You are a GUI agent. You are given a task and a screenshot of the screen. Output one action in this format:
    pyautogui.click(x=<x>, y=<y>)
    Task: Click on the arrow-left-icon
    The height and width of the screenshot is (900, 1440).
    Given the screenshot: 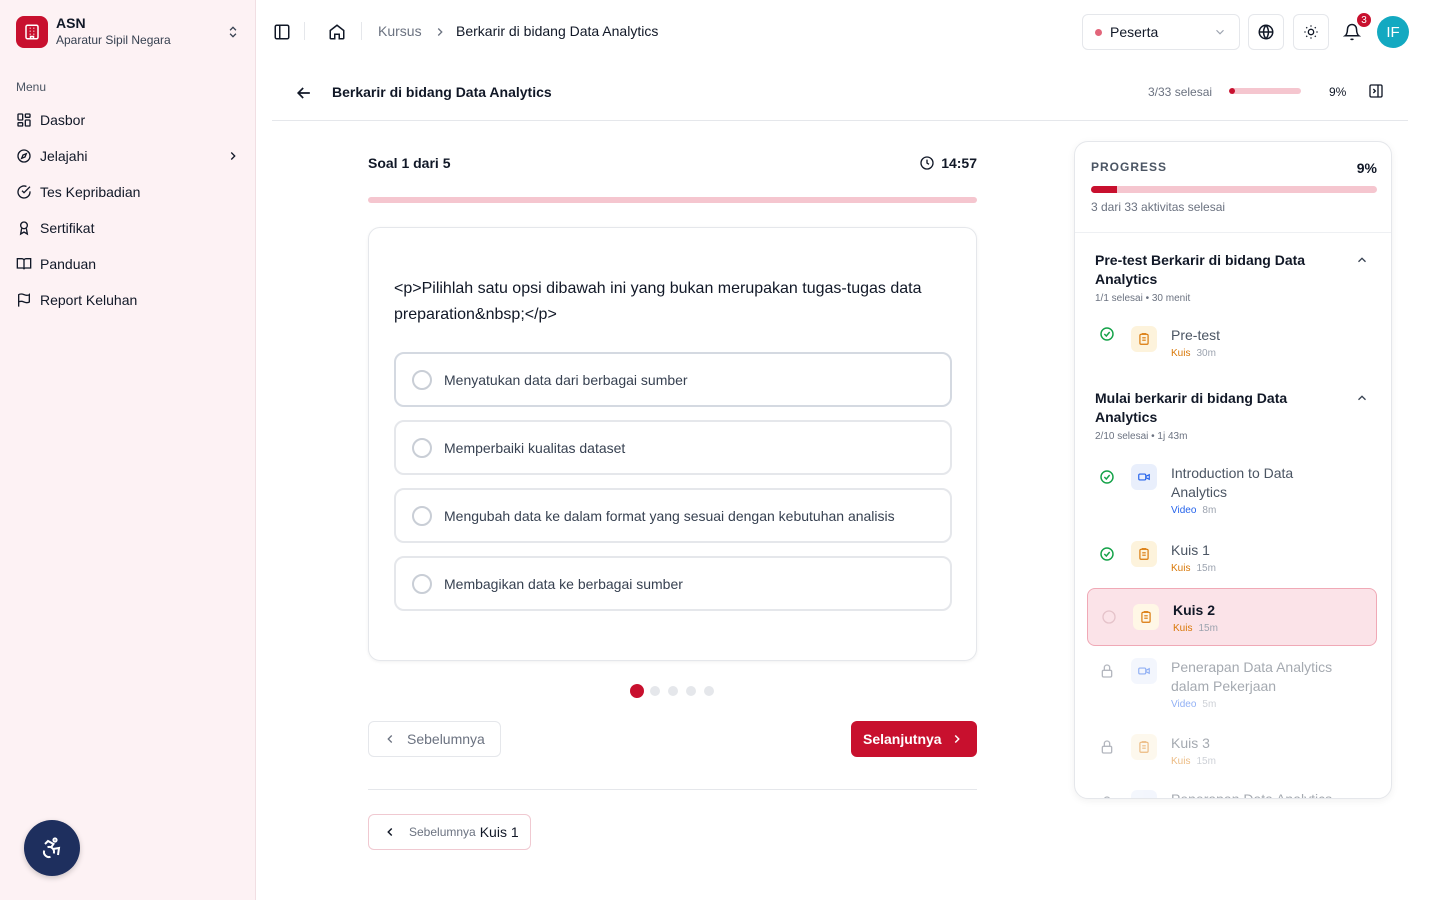 What is the action you would take?
    pyautogui.click(x=304, y=93)
    